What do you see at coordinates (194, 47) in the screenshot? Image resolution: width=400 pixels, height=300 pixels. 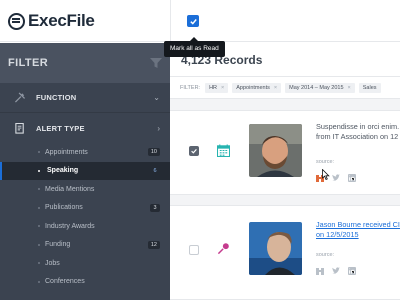 I see `mark-all-read-tooltip: Mark all as Read` at bounding box center [194, 47].